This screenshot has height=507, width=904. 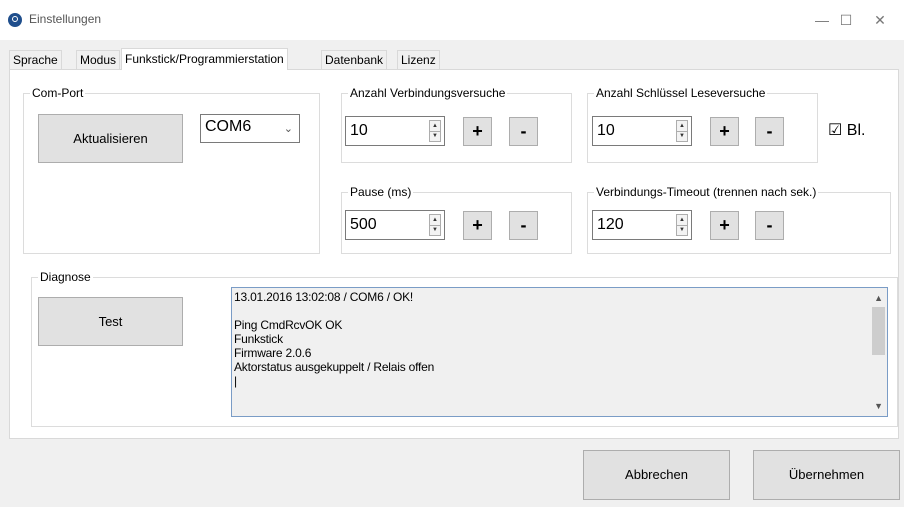 What do you see at coordinates (769, 131) in the screenshot?
I see `key-attempts-minus-button: -` at bounding box center [769, 131].